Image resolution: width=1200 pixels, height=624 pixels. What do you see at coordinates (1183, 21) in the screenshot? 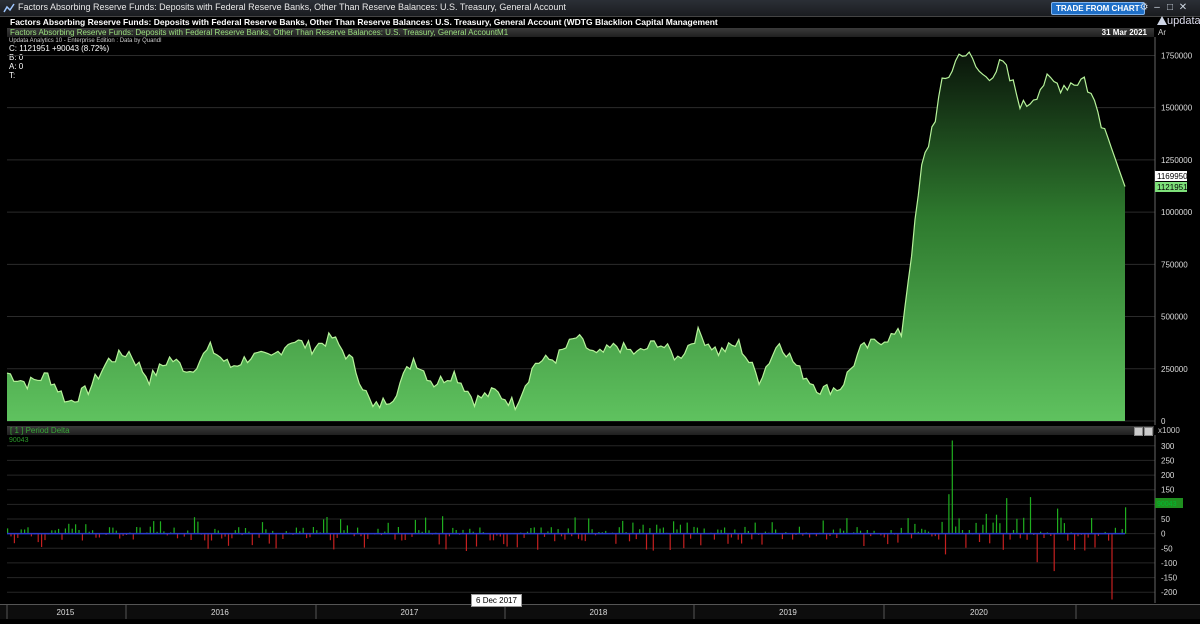
I see `brand-name: updata` at bounding box center [1183, 21].